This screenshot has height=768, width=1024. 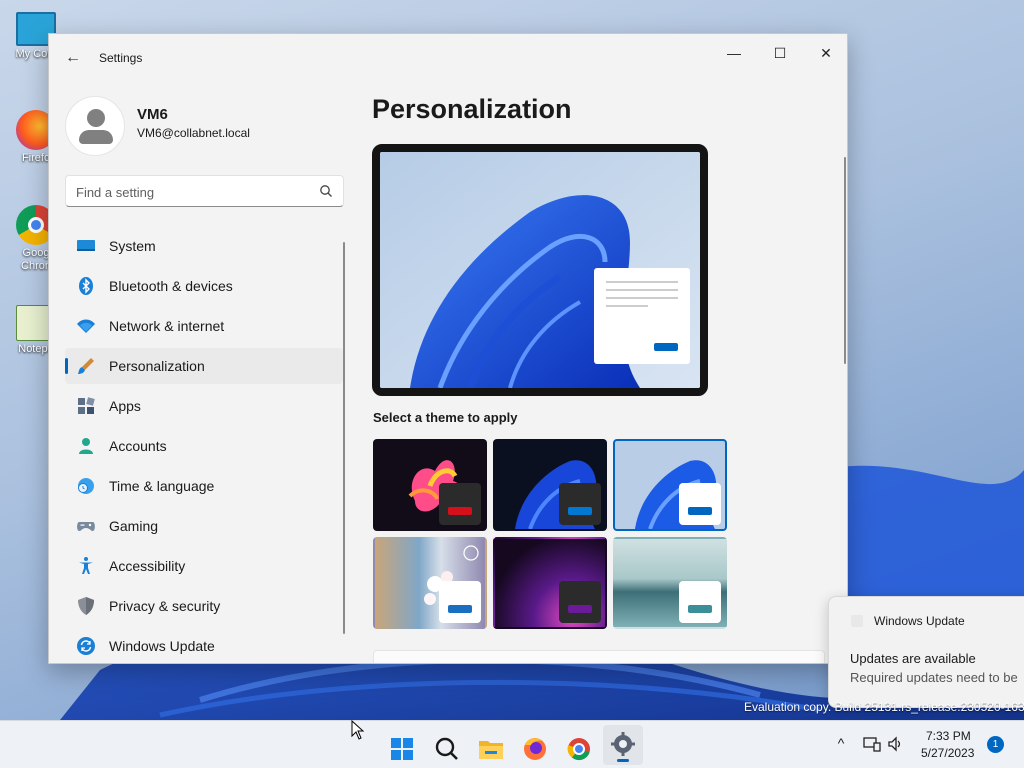 I want to click on theme-section-label: Select a theme to apply, so click(x=445, y=417).